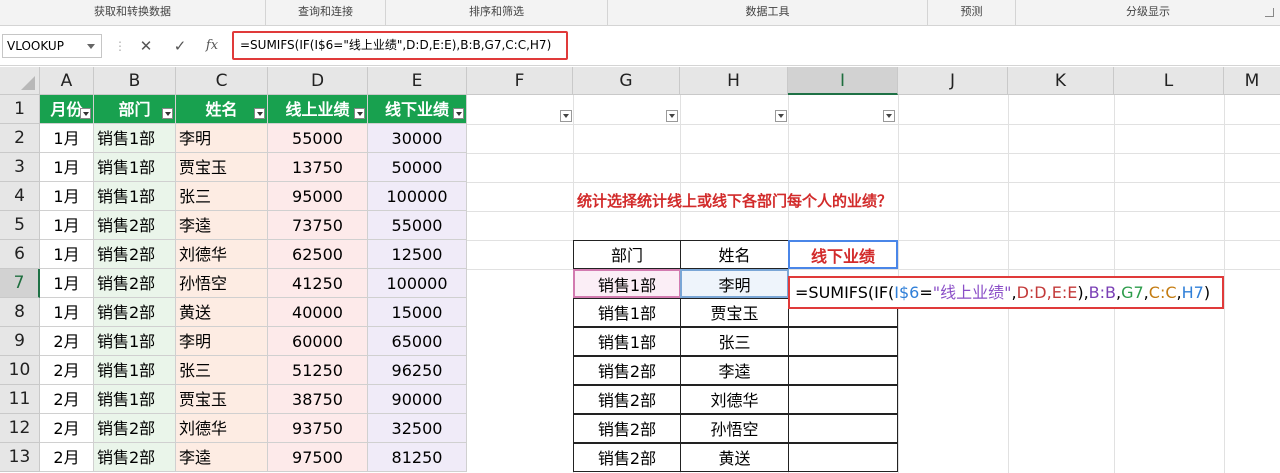 The image size is (1280, 473). Describe the element at coordinates (318, 457) in the screenshot. I see `table-cell: 97500` at that location.